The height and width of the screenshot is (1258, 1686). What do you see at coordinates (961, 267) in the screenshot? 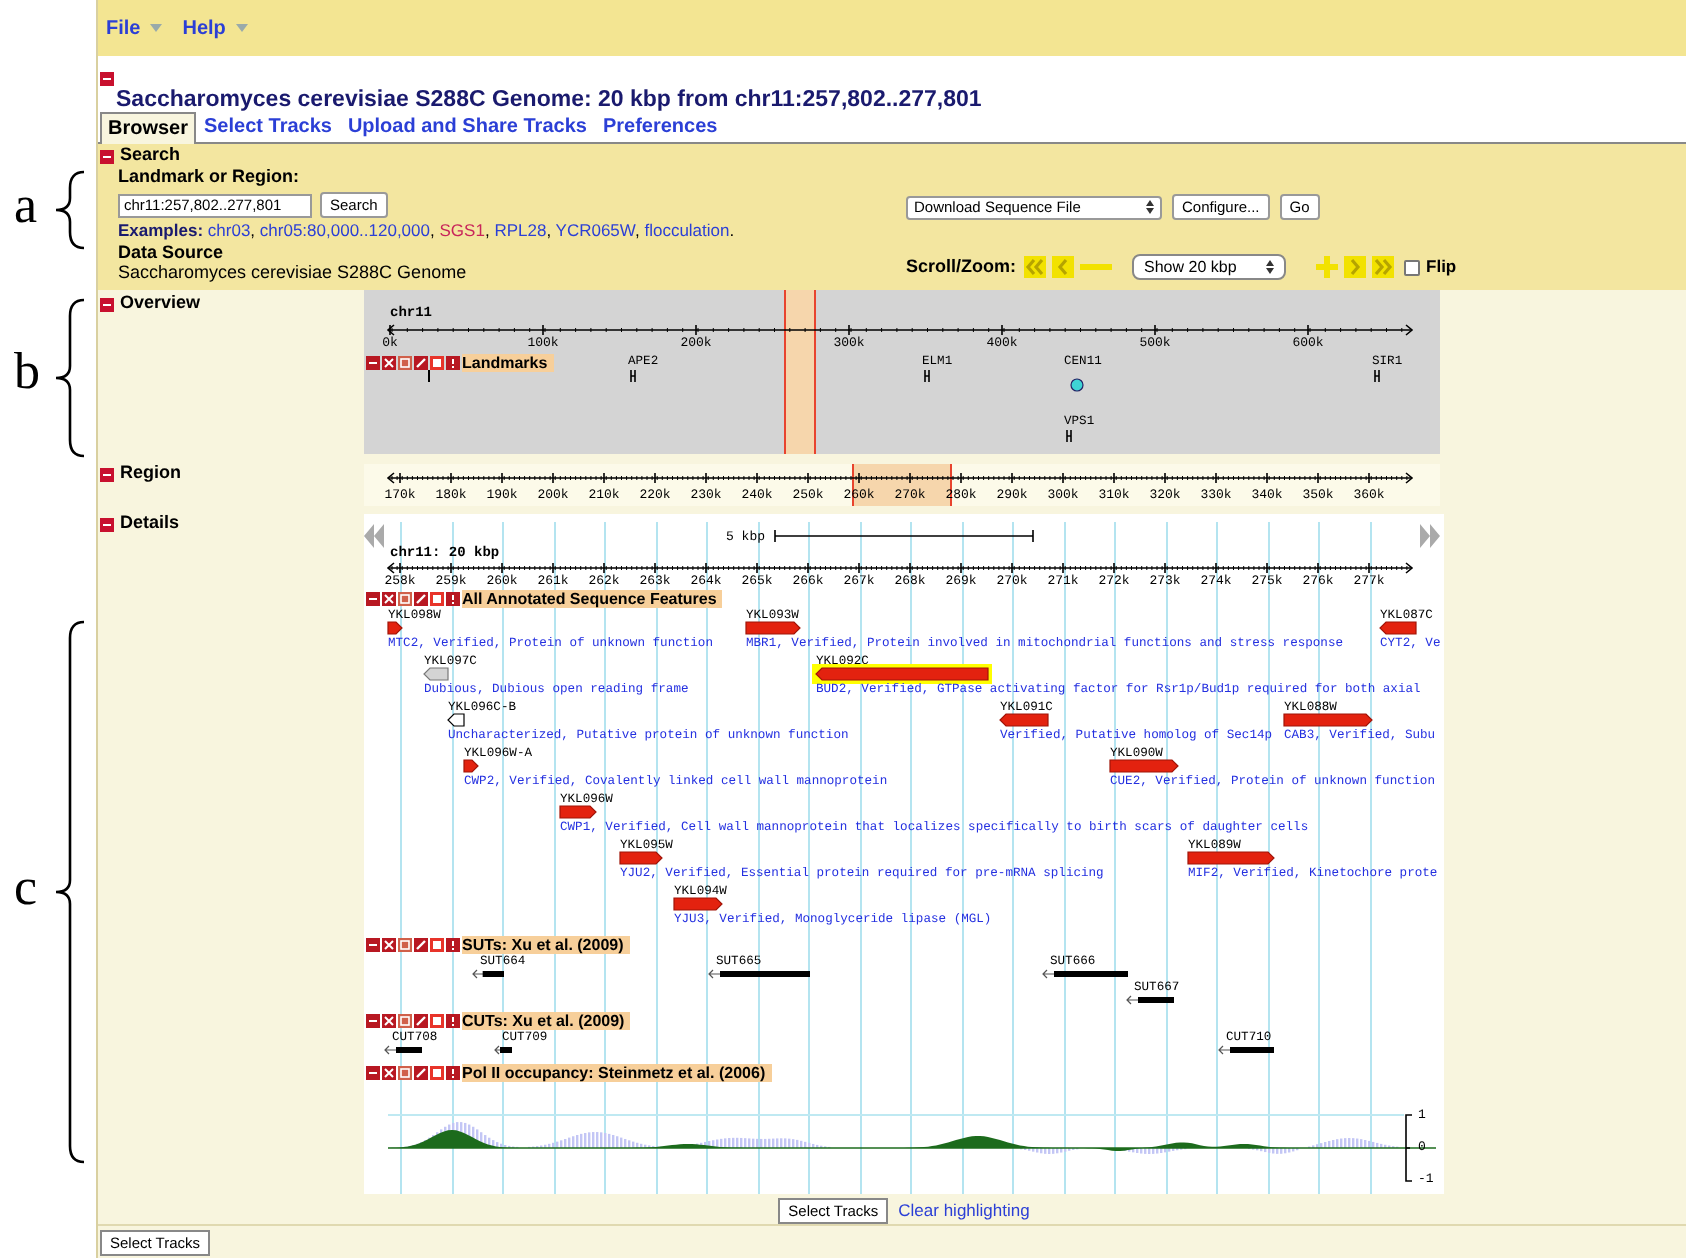
I see `scroll-zoom-label: Scroll/Zoom:` at bounding box center [961, 267].